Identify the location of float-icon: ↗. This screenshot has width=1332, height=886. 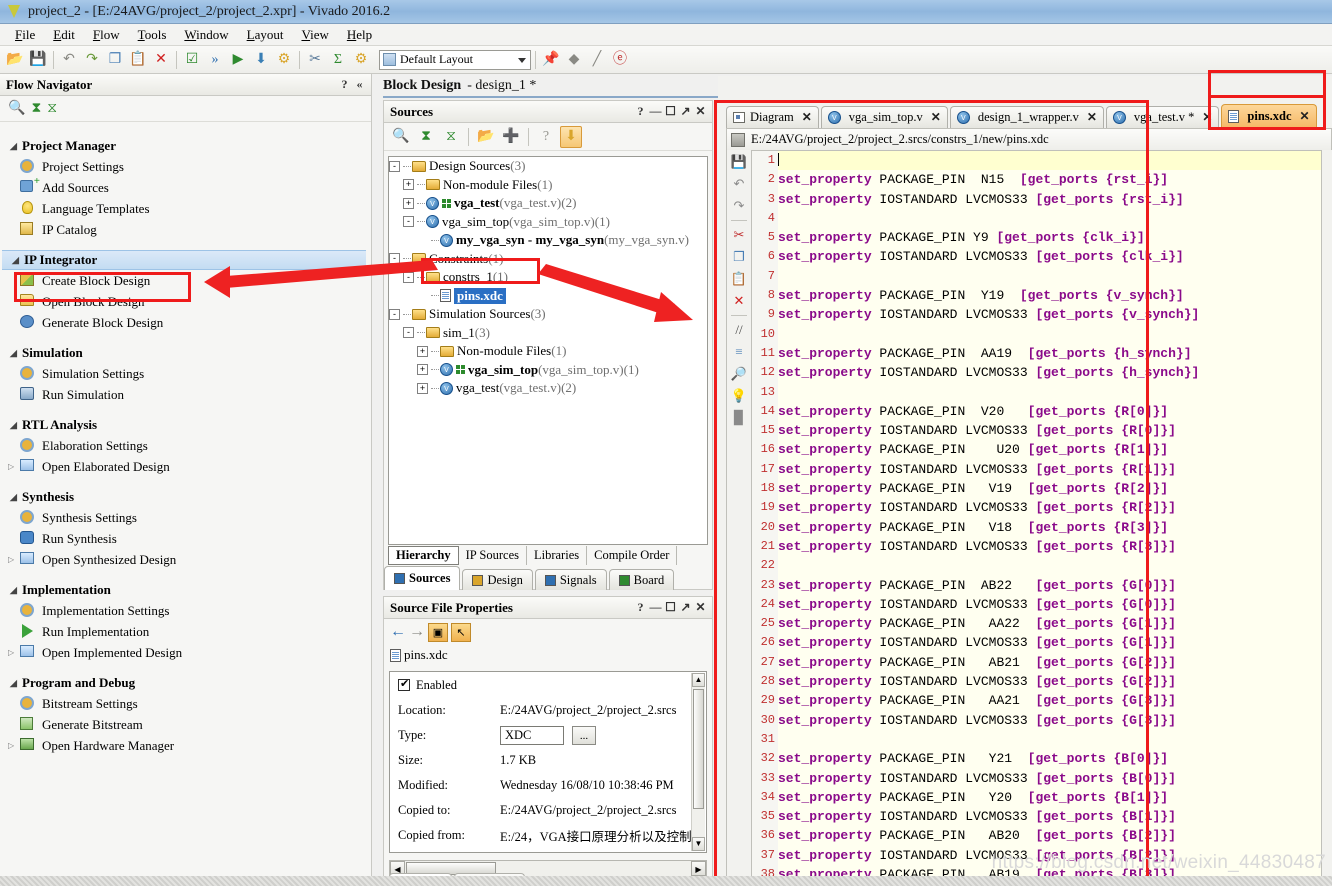
(685, 607).